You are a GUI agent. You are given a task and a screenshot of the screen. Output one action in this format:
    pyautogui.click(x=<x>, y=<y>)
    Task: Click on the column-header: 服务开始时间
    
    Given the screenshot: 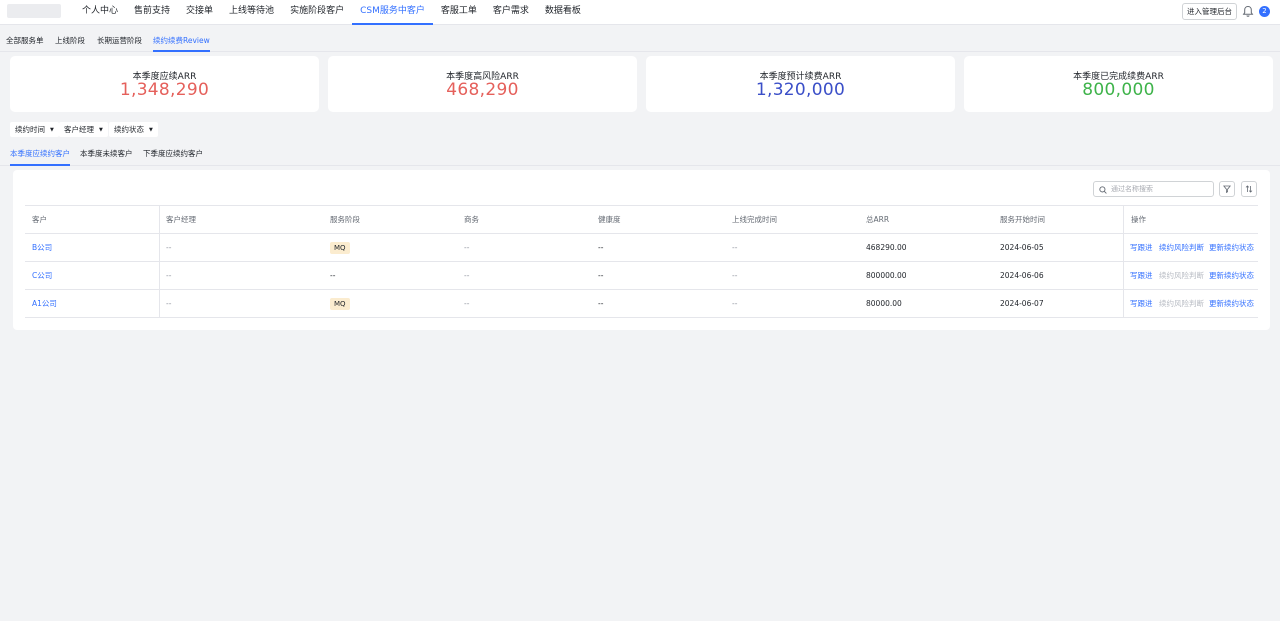 What is the action you would take?
    pyautogui.click(x=1022, y=219)
    